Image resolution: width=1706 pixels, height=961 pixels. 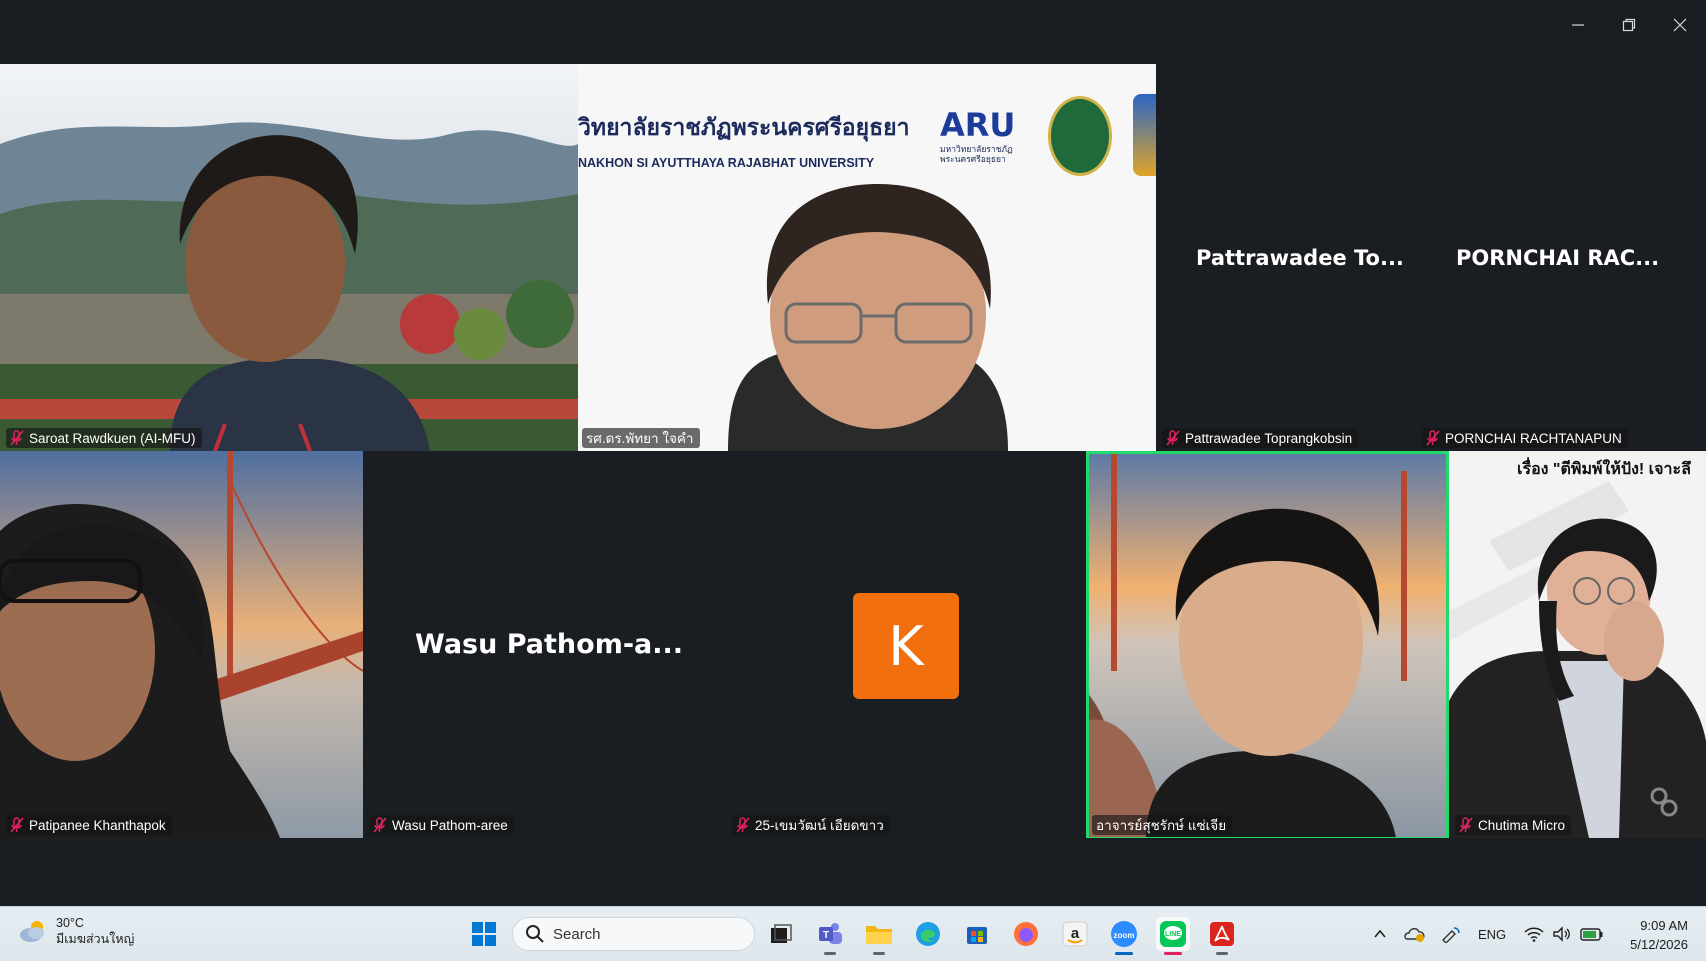 What do you see at coordinates (641, 438) in the screenshot?
I see `participant-nametag: รศ.ดร.พัทยา ใจคำ` at bounding box center [641, 438].